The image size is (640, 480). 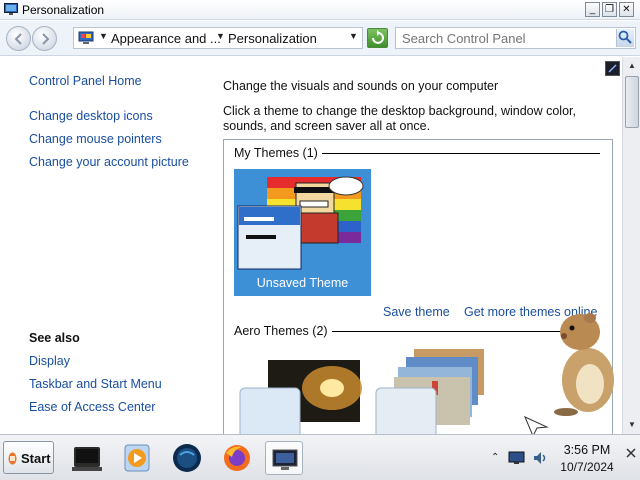 I want to click on personalization-icon, so click(x=285, y=459).